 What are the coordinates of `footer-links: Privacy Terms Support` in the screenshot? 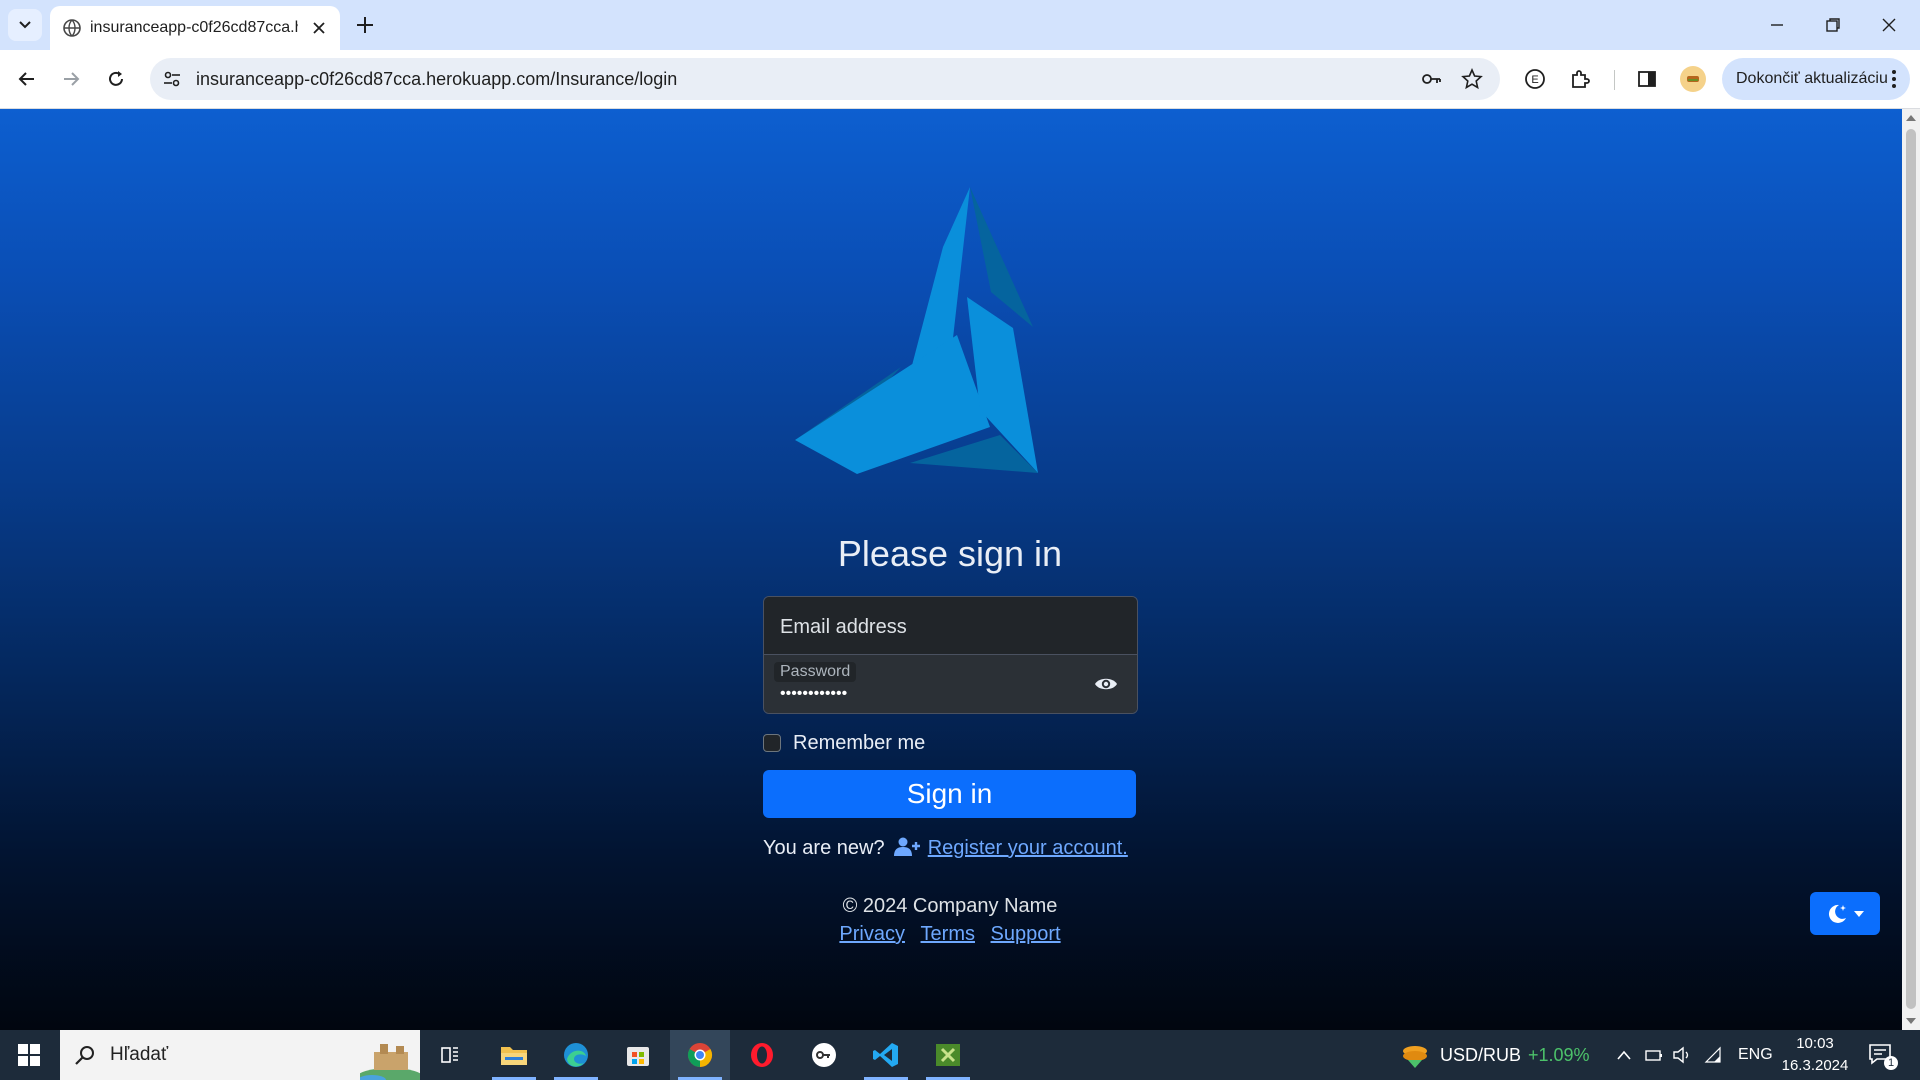 It's located at (950, 934).